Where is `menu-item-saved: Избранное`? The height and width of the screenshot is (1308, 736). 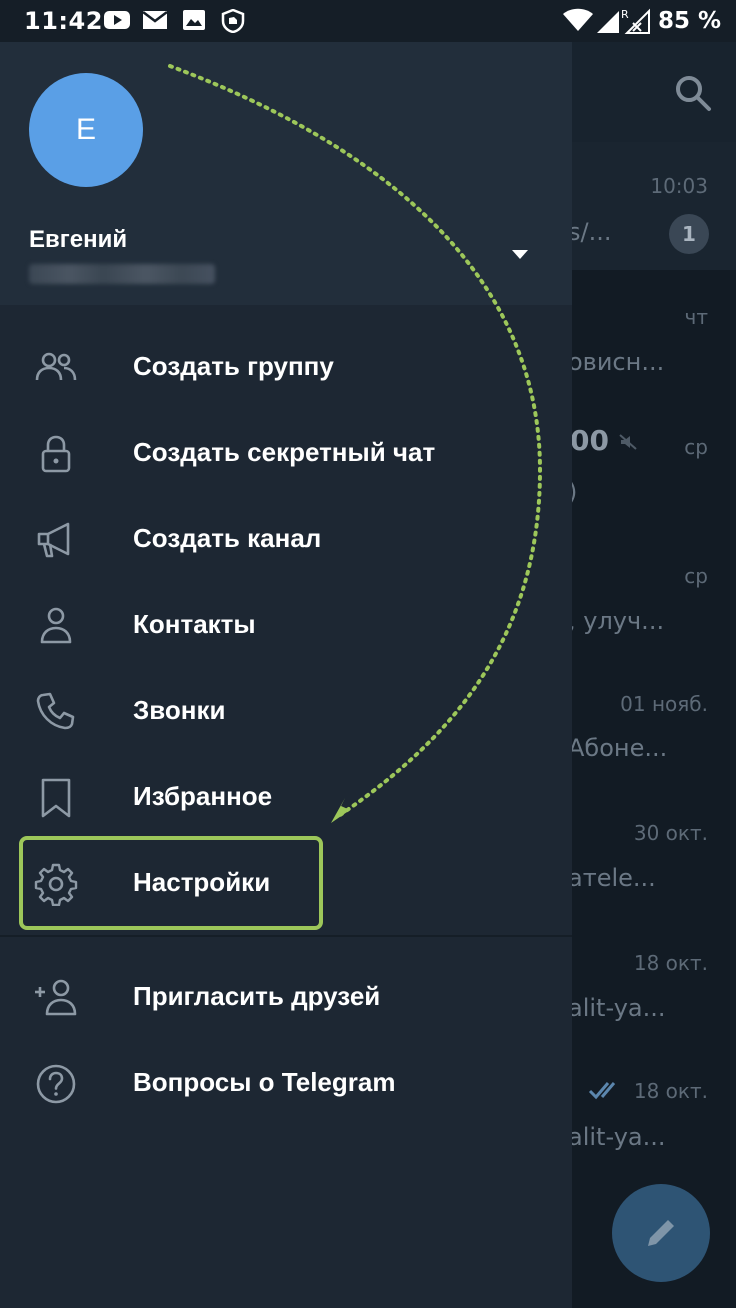
menu-item-saved: Избранное is located at coordinates (286, 796).